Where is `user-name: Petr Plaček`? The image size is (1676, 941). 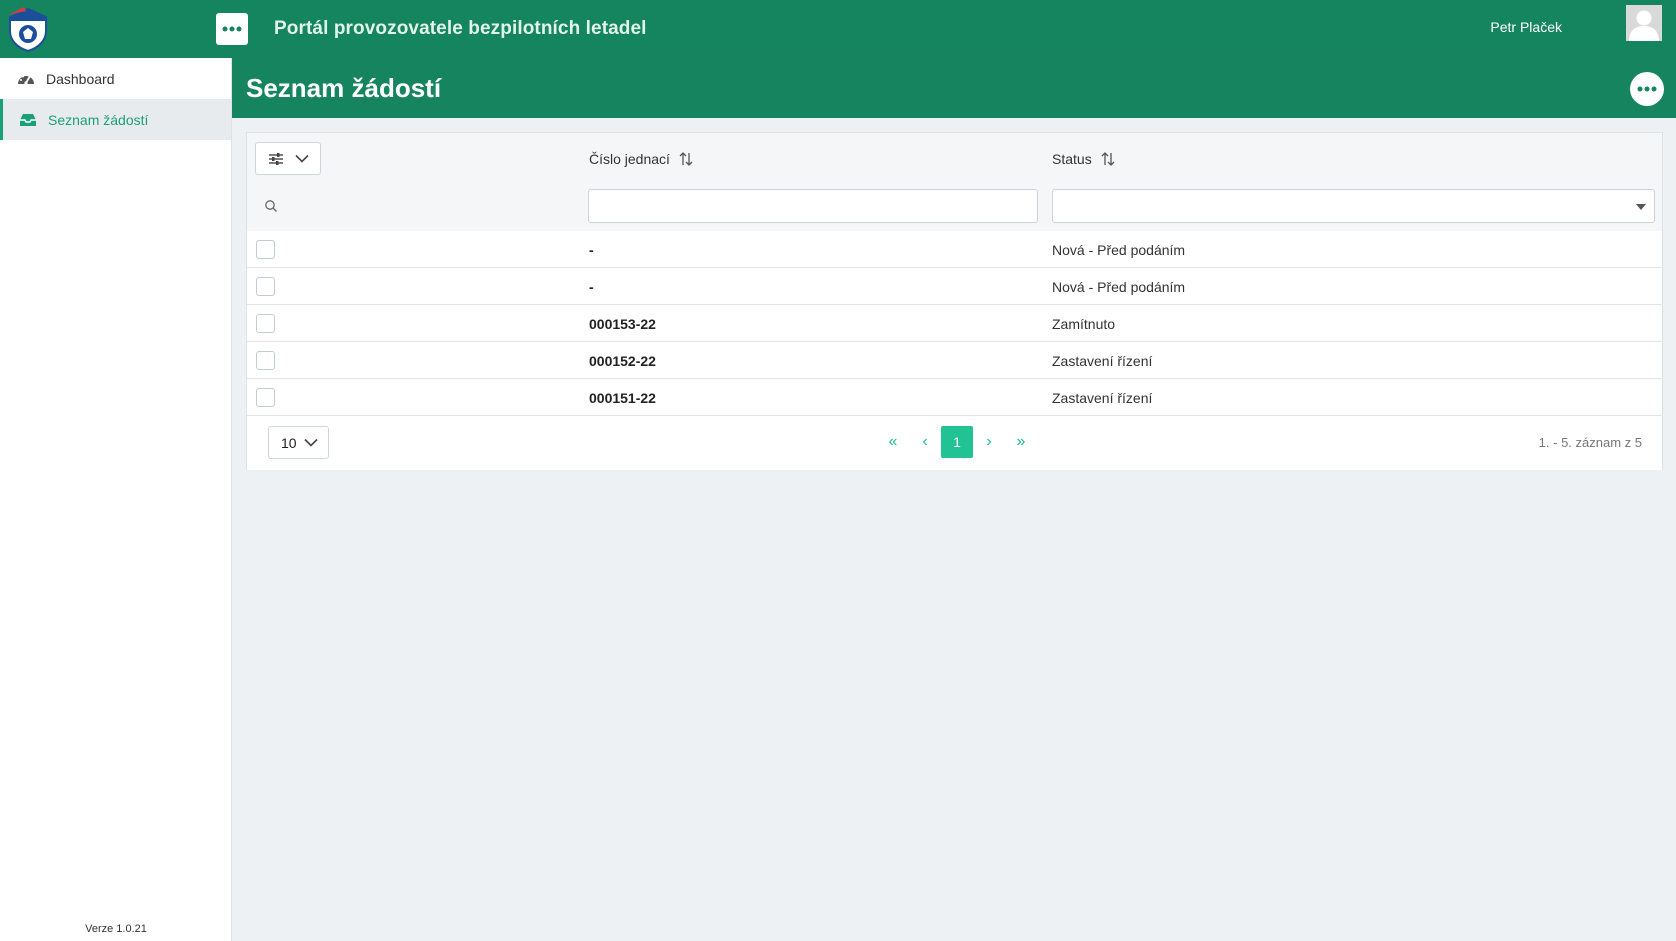
user-name: Petr Plaček is located at coordinates (1526, 27).